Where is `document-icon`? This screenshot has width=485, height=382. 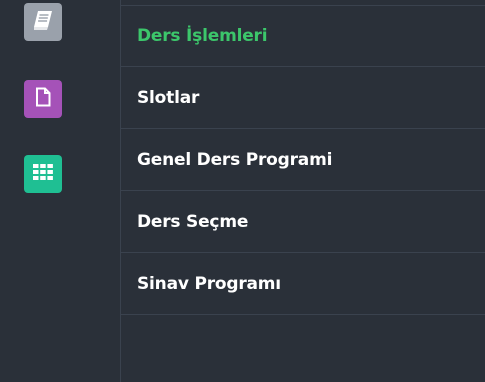
document-icon is located at coordinates (43, 99).